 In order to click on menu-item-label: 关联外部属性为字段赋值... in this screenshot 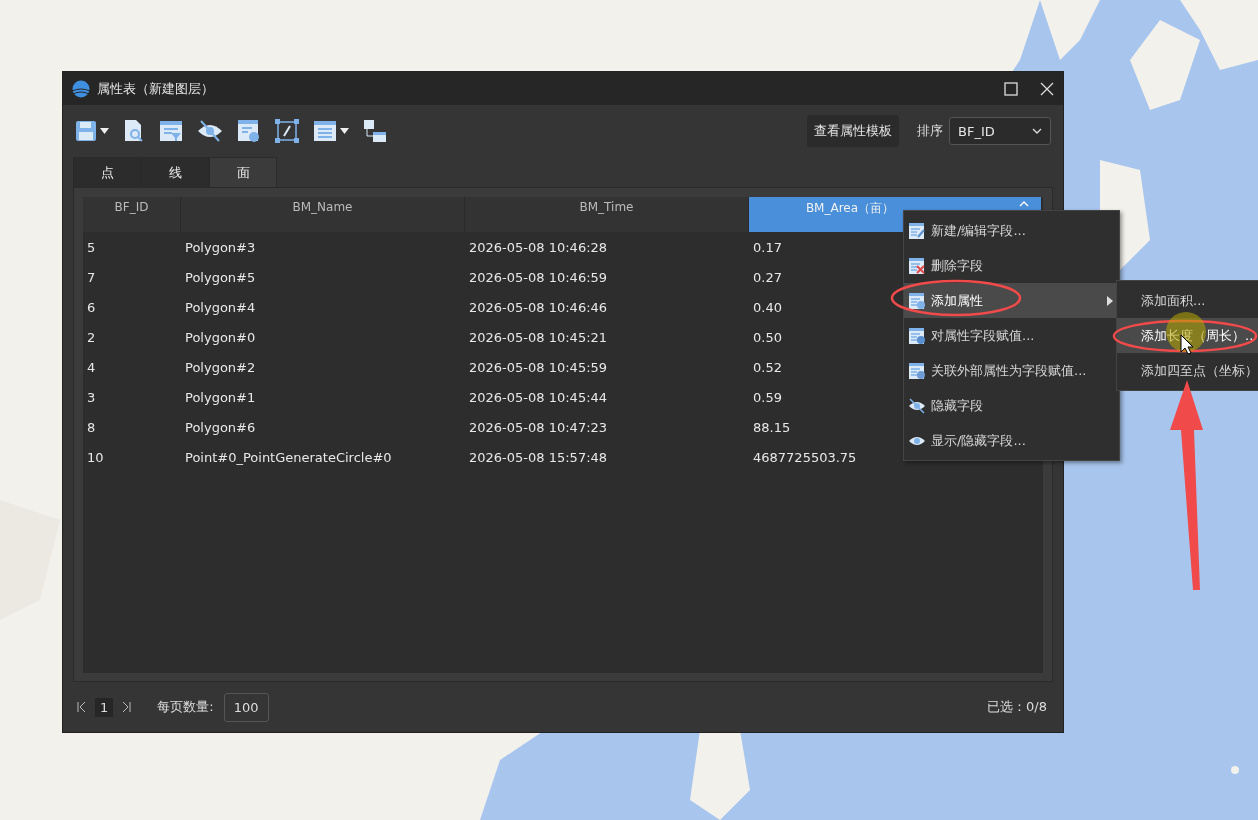, I will do `click(1009, 370)`.